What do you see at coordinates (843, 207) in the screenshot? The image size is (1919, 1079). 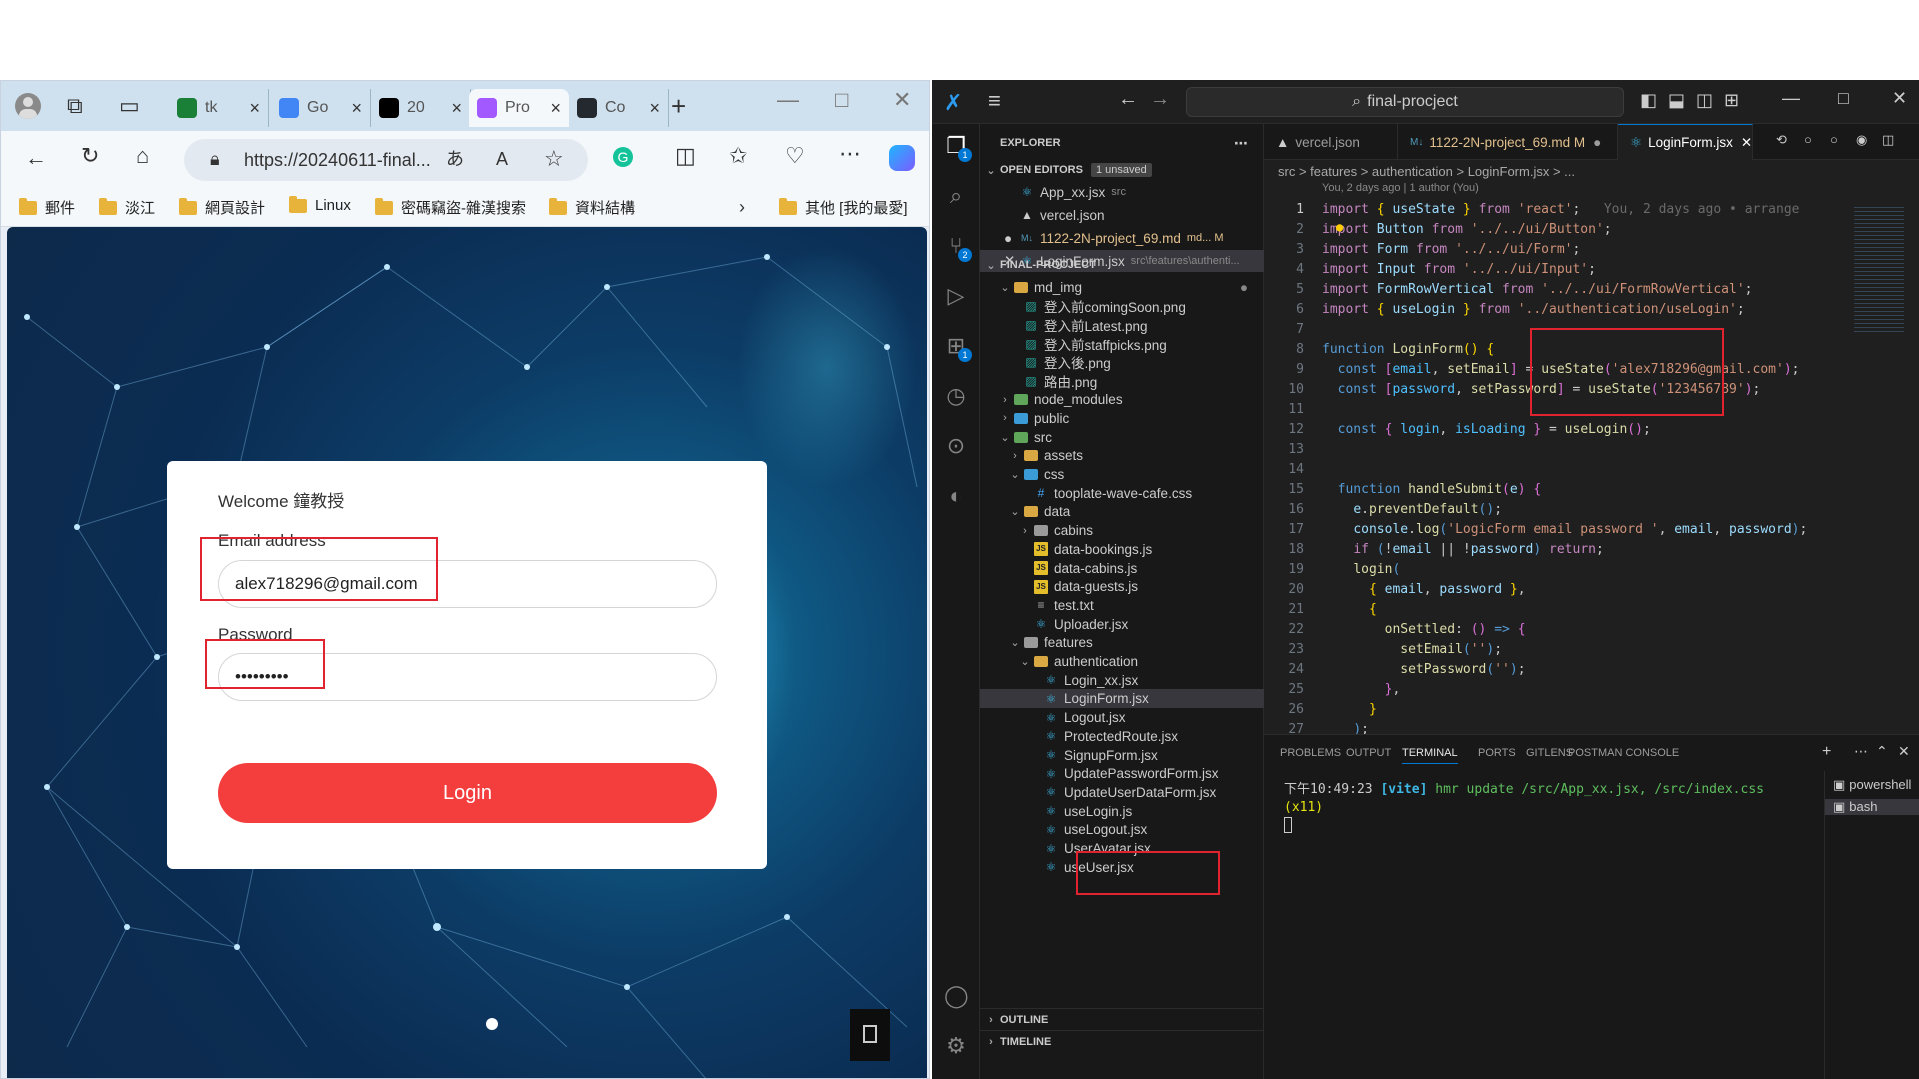 I see `bookmark-other: 其他 [我的最愛]` at bounding box center [843, 207].